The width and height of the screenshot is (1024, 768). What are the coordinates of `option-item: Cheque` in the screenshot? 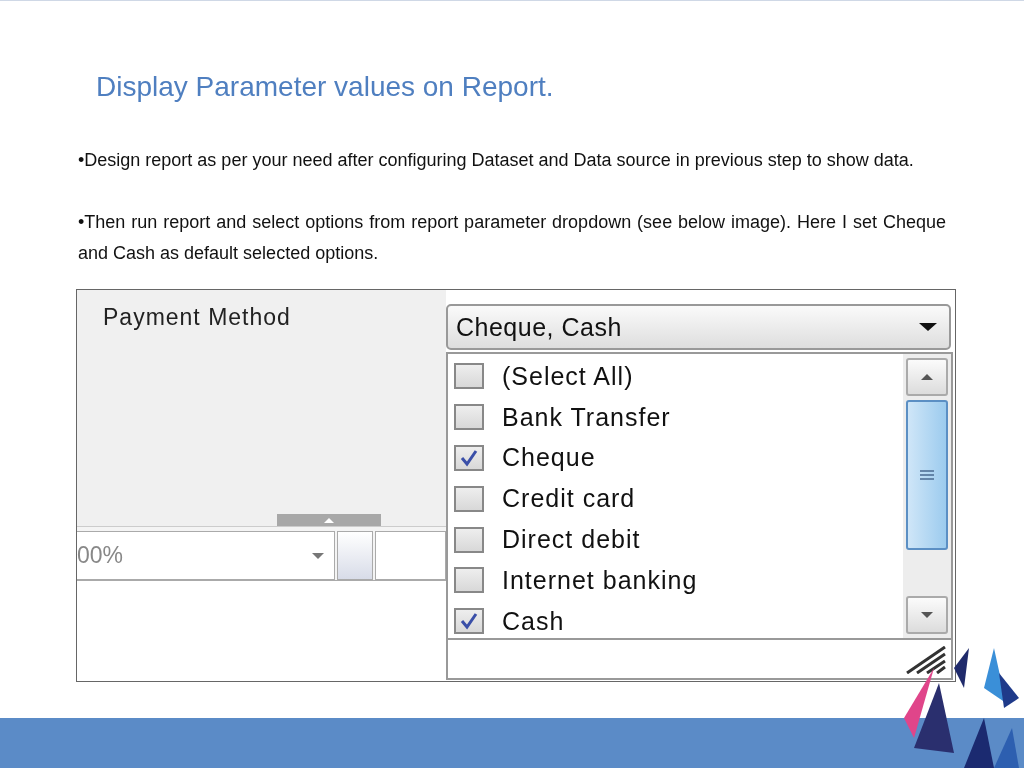 It's located at (675, 458).